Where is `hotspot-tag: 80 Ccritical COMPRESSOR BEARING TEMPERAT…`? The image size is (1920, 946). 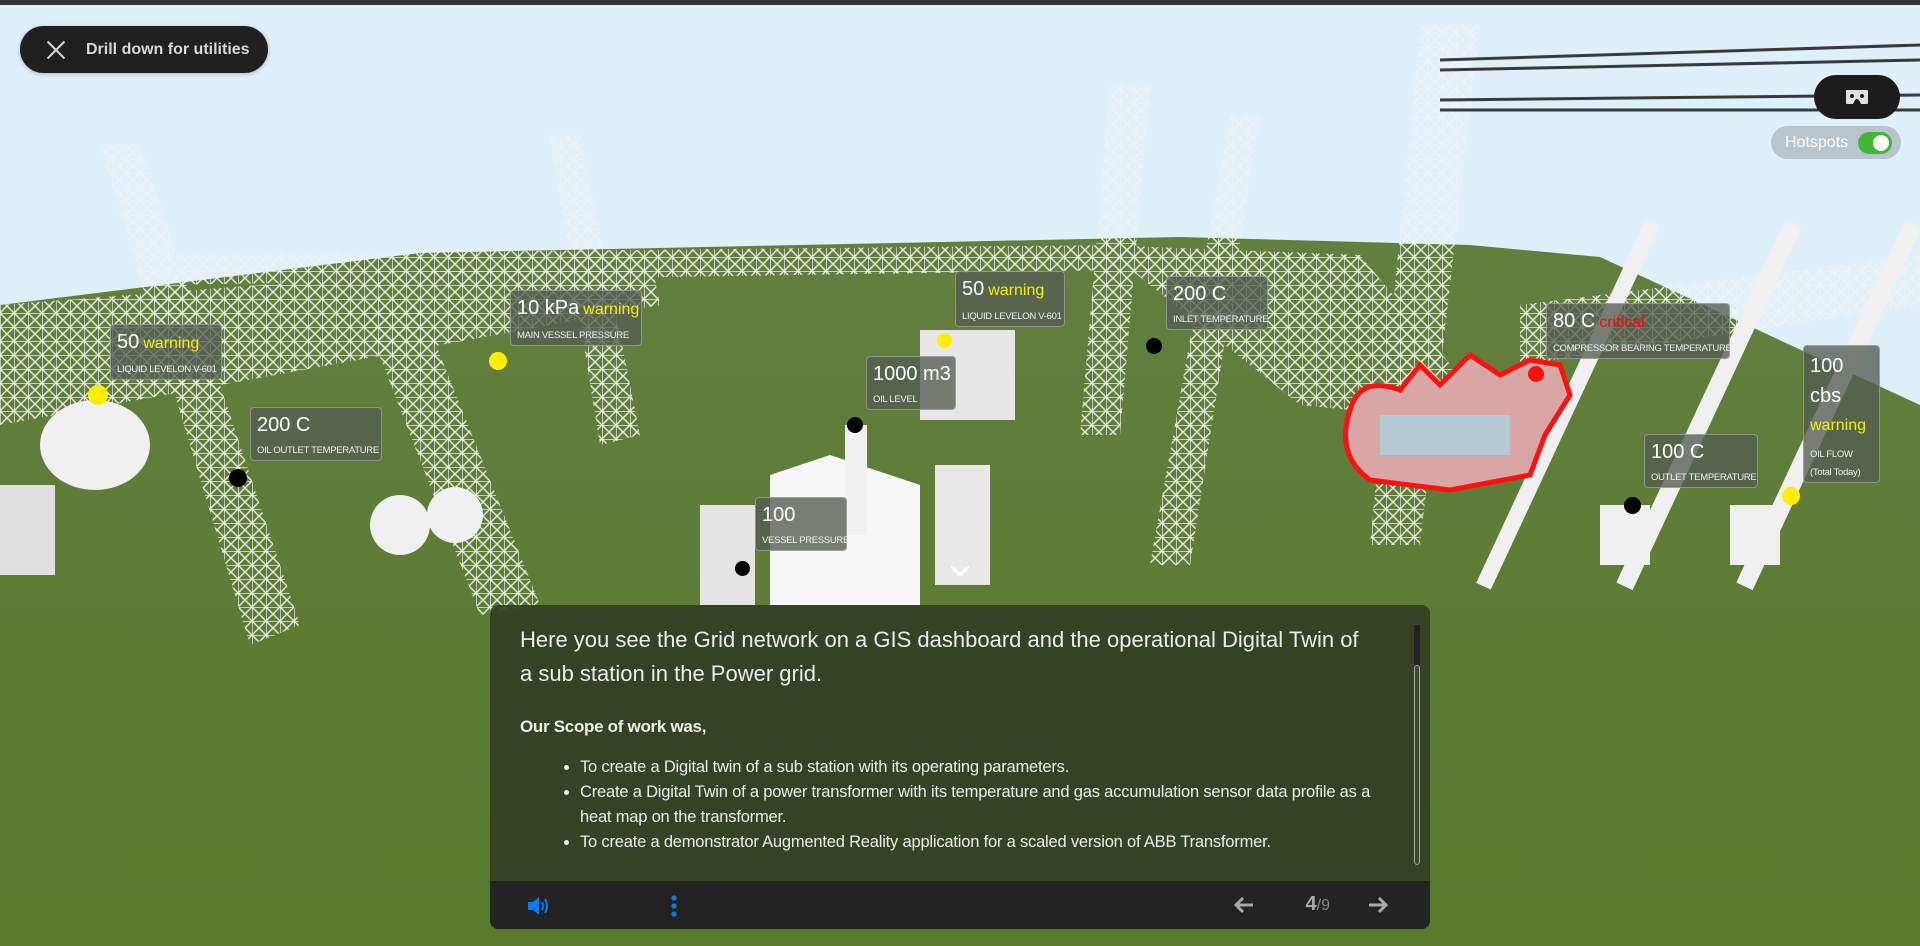 hotspot-tag: 80 Ccritical COMPRESSOR BEARING TEMPERAT… is located at coordinates (1639, 331).